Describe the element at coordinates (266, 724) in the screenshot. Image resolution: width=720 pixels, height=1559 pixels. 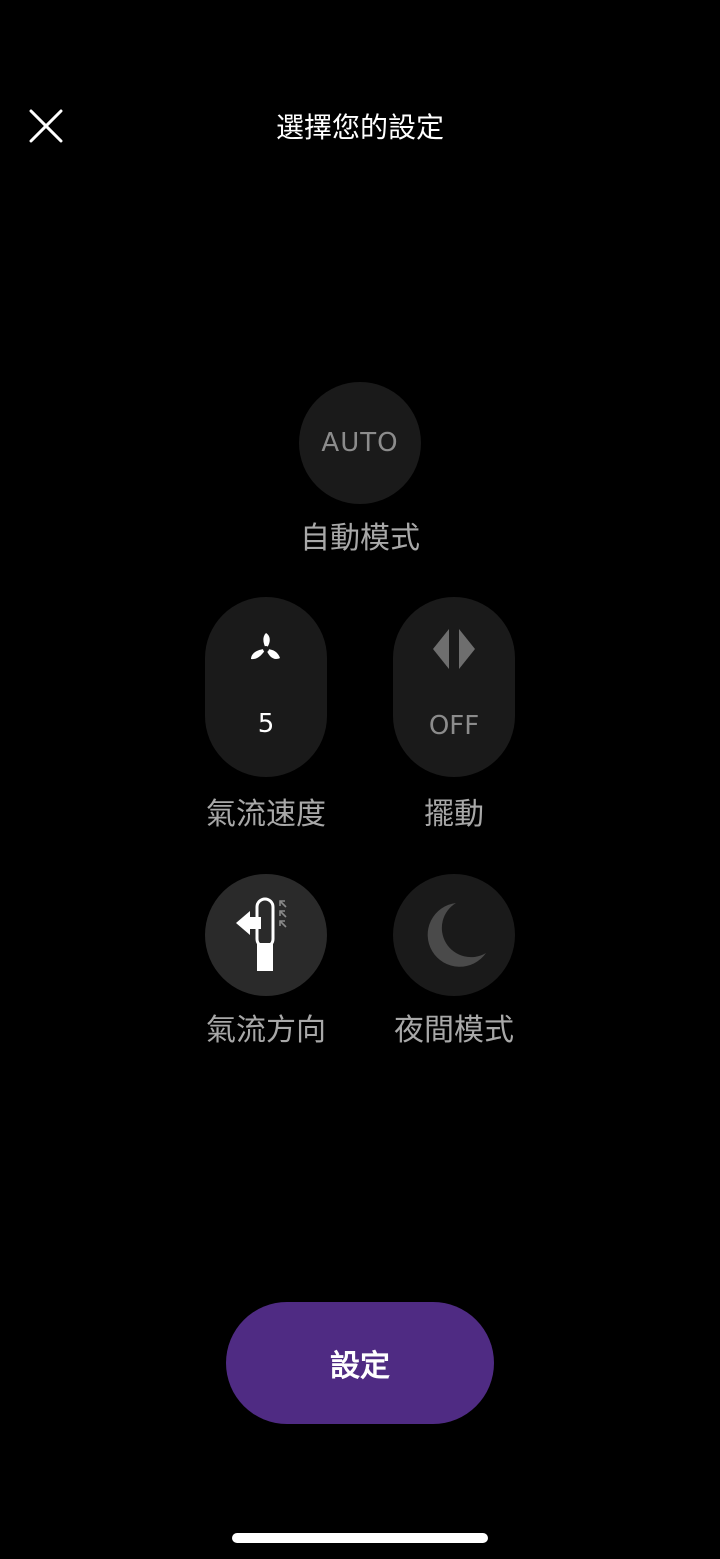
I see `airflow-speed-value: 5` at that location.